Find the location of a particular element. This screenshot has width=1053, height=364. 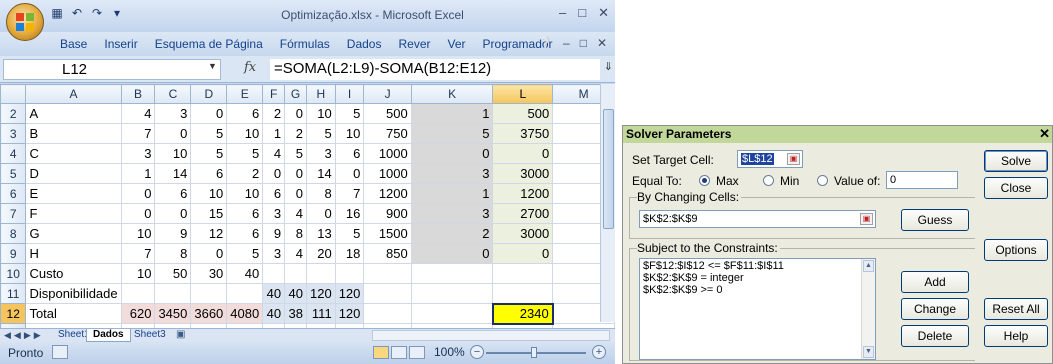

page-break-view-icon is located at coordinates (417, 352).